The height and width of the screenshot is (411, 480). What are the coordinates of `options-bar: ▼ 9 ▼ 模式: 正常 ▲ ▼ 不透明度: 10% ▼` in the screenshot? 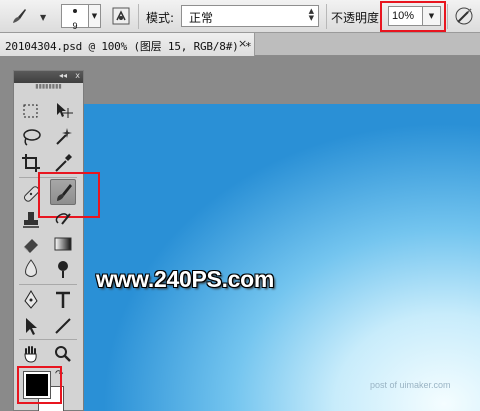 It's located at (240, 16).